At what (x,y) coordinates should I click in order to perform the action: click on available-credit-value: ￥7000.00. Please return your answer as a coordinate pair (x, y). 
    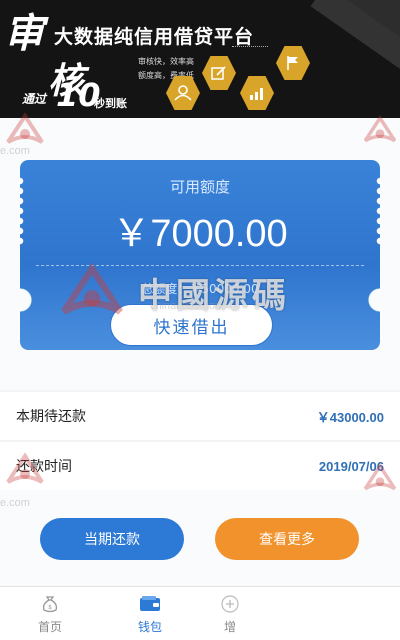
    Looking at the image, I should click on (200, 234).